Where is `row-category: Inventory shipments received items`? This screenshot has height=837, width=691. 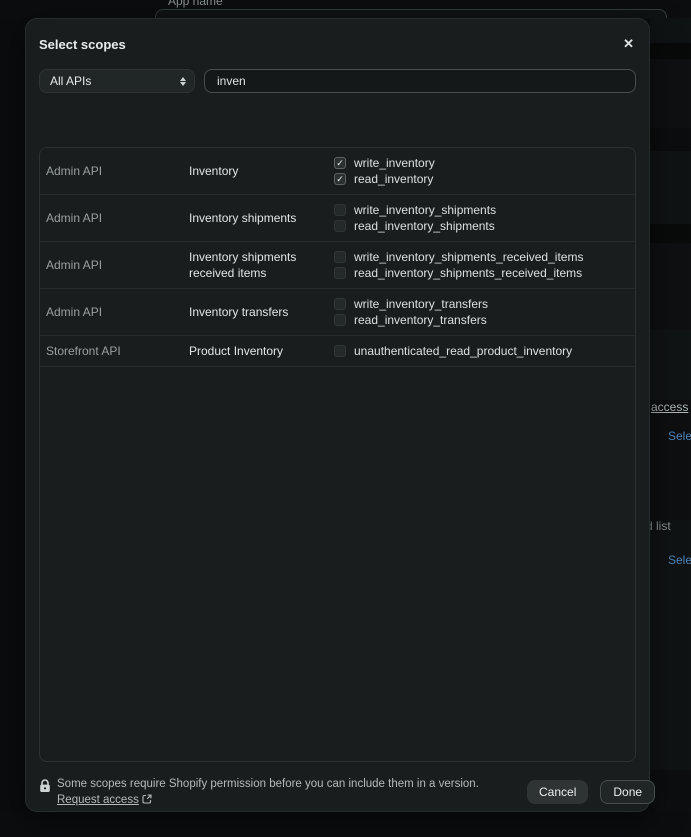
row-category: Inventory shipments received items is located at coordinates (243, 265).